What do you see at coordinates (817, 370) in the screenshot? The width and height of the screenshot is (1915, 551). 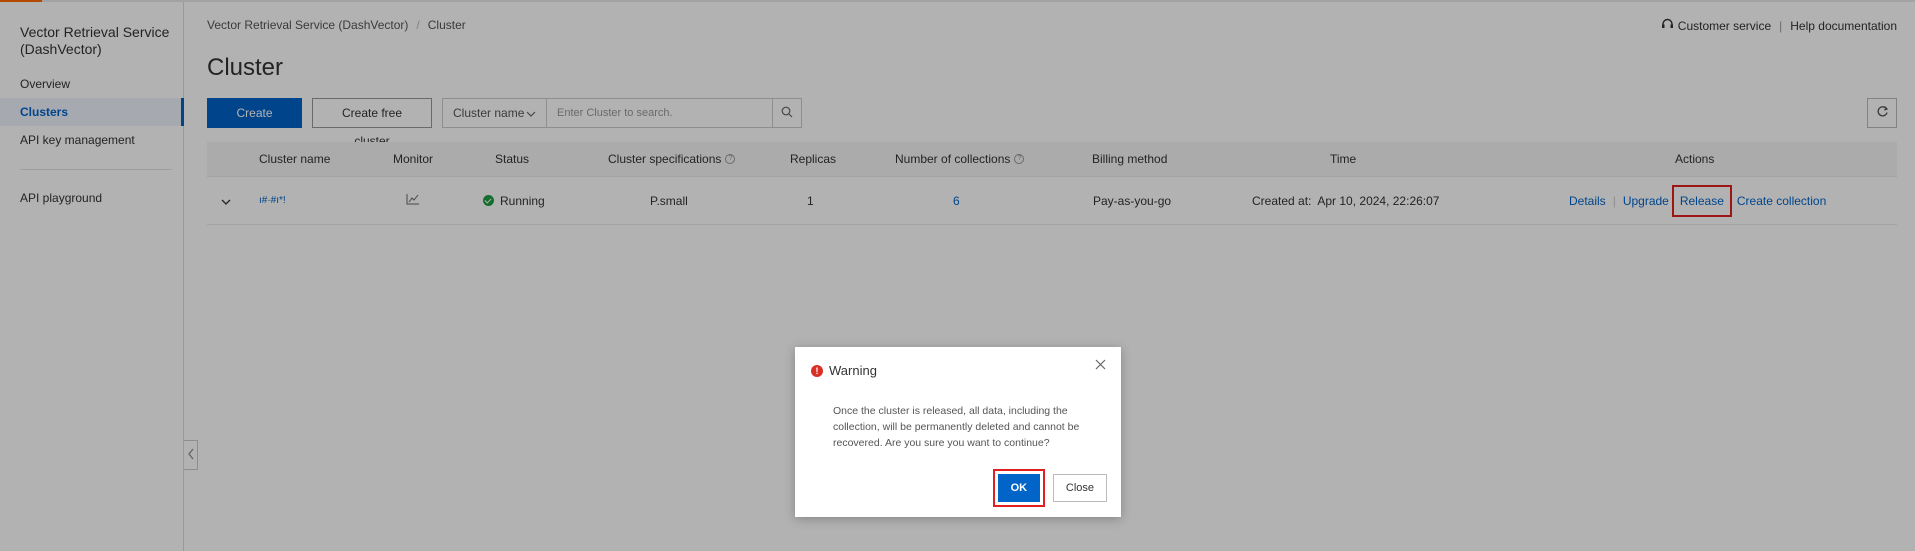 I see `warning-icon: !` at bounding box center [817, 370].